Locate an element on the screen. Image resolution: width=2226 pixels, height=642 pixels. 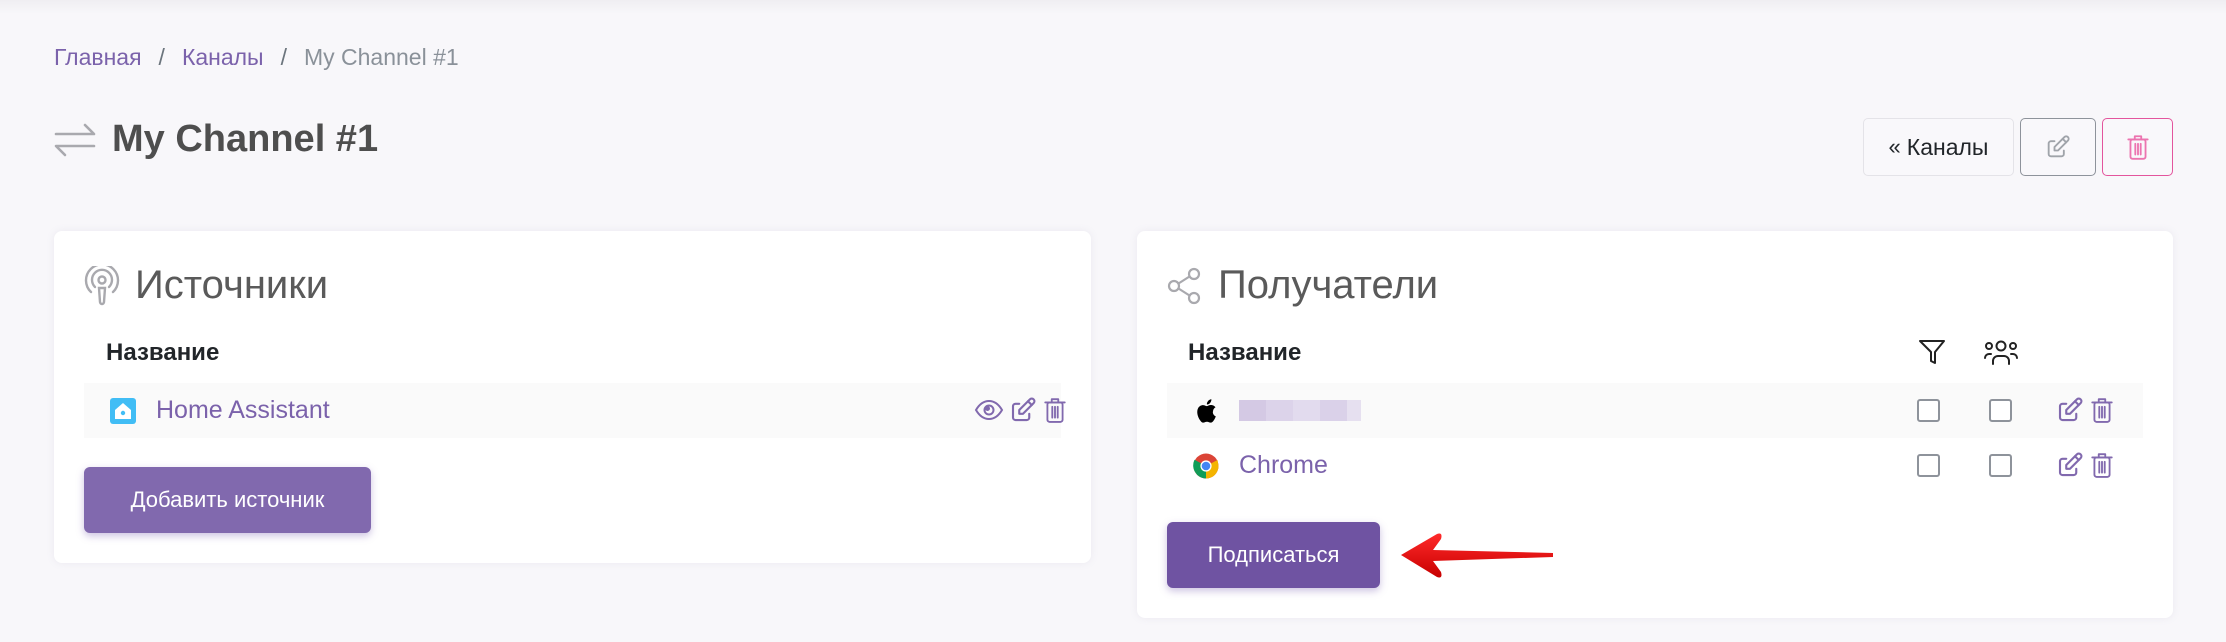
redacted-recipient-name is located at coordinates (1300, 410).